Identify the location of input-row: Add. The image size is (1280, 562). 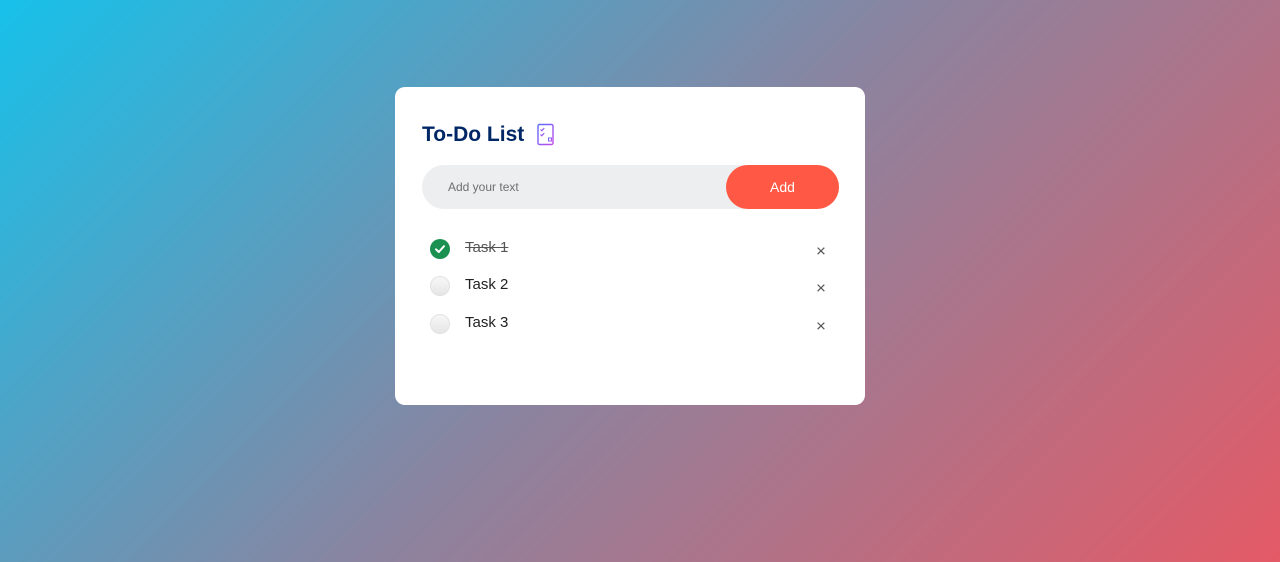
(630, 187).